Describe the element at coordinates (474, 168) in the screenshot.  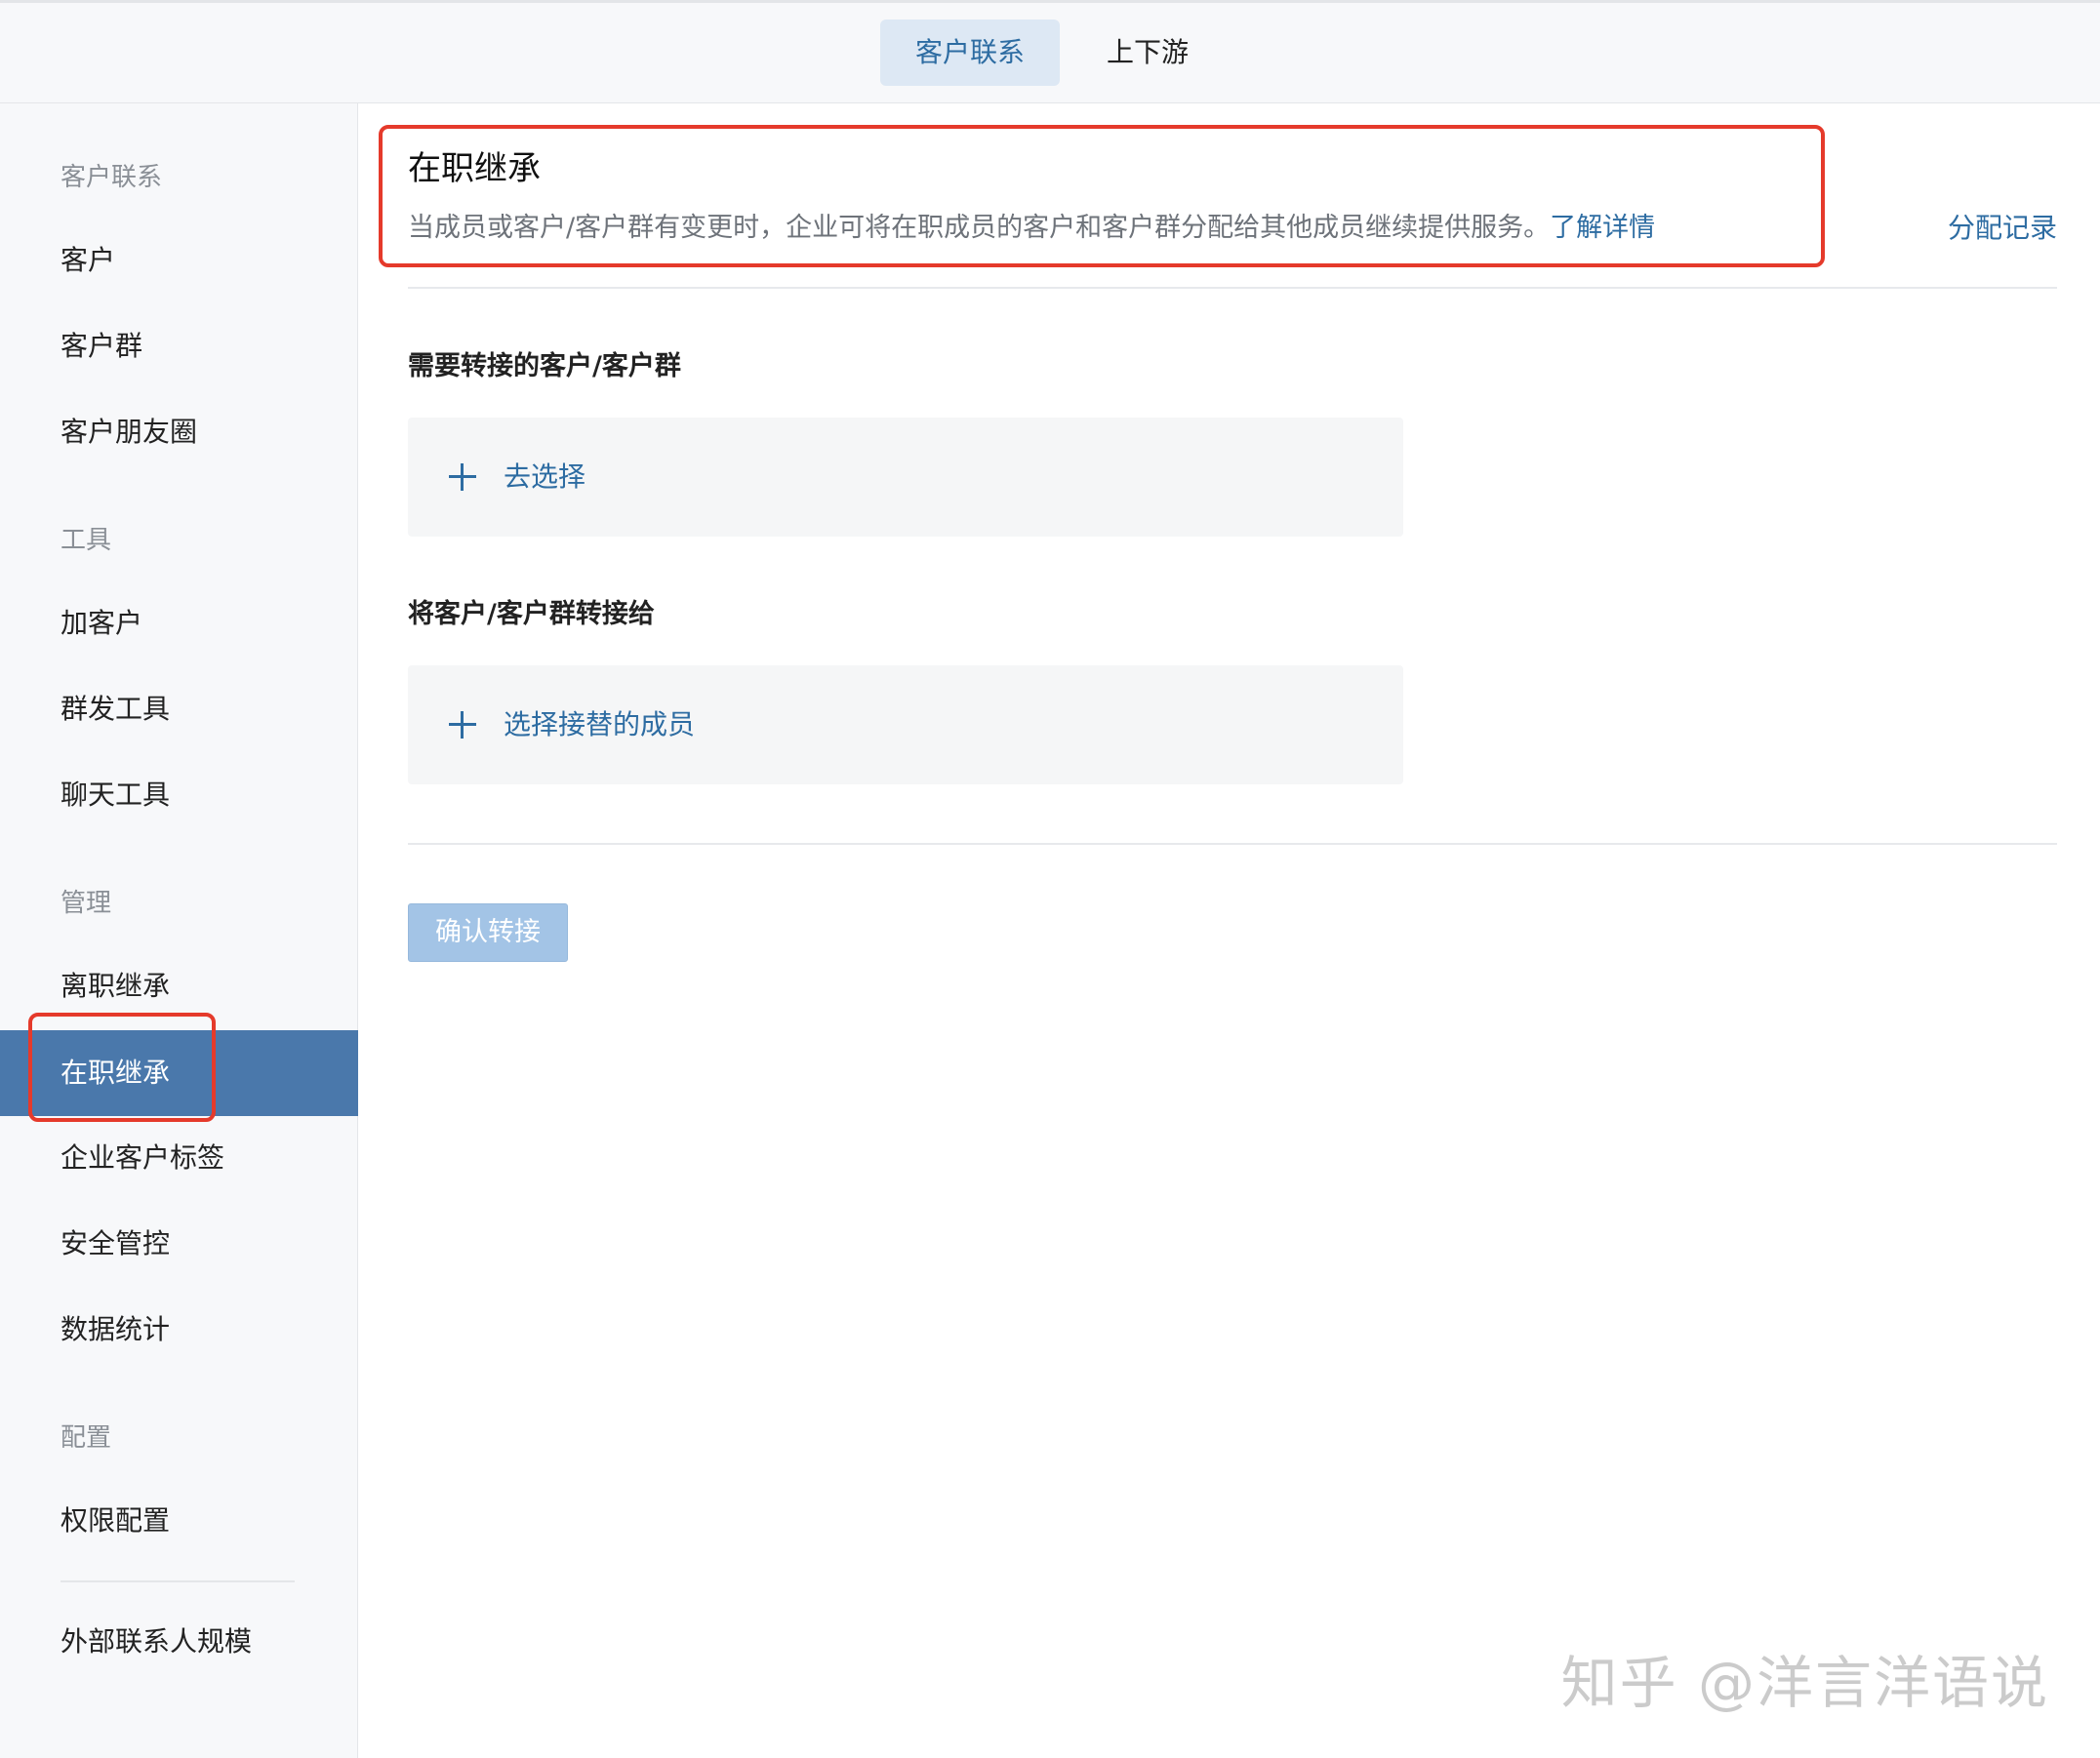
I see `page-title: 在职继承` at that location.